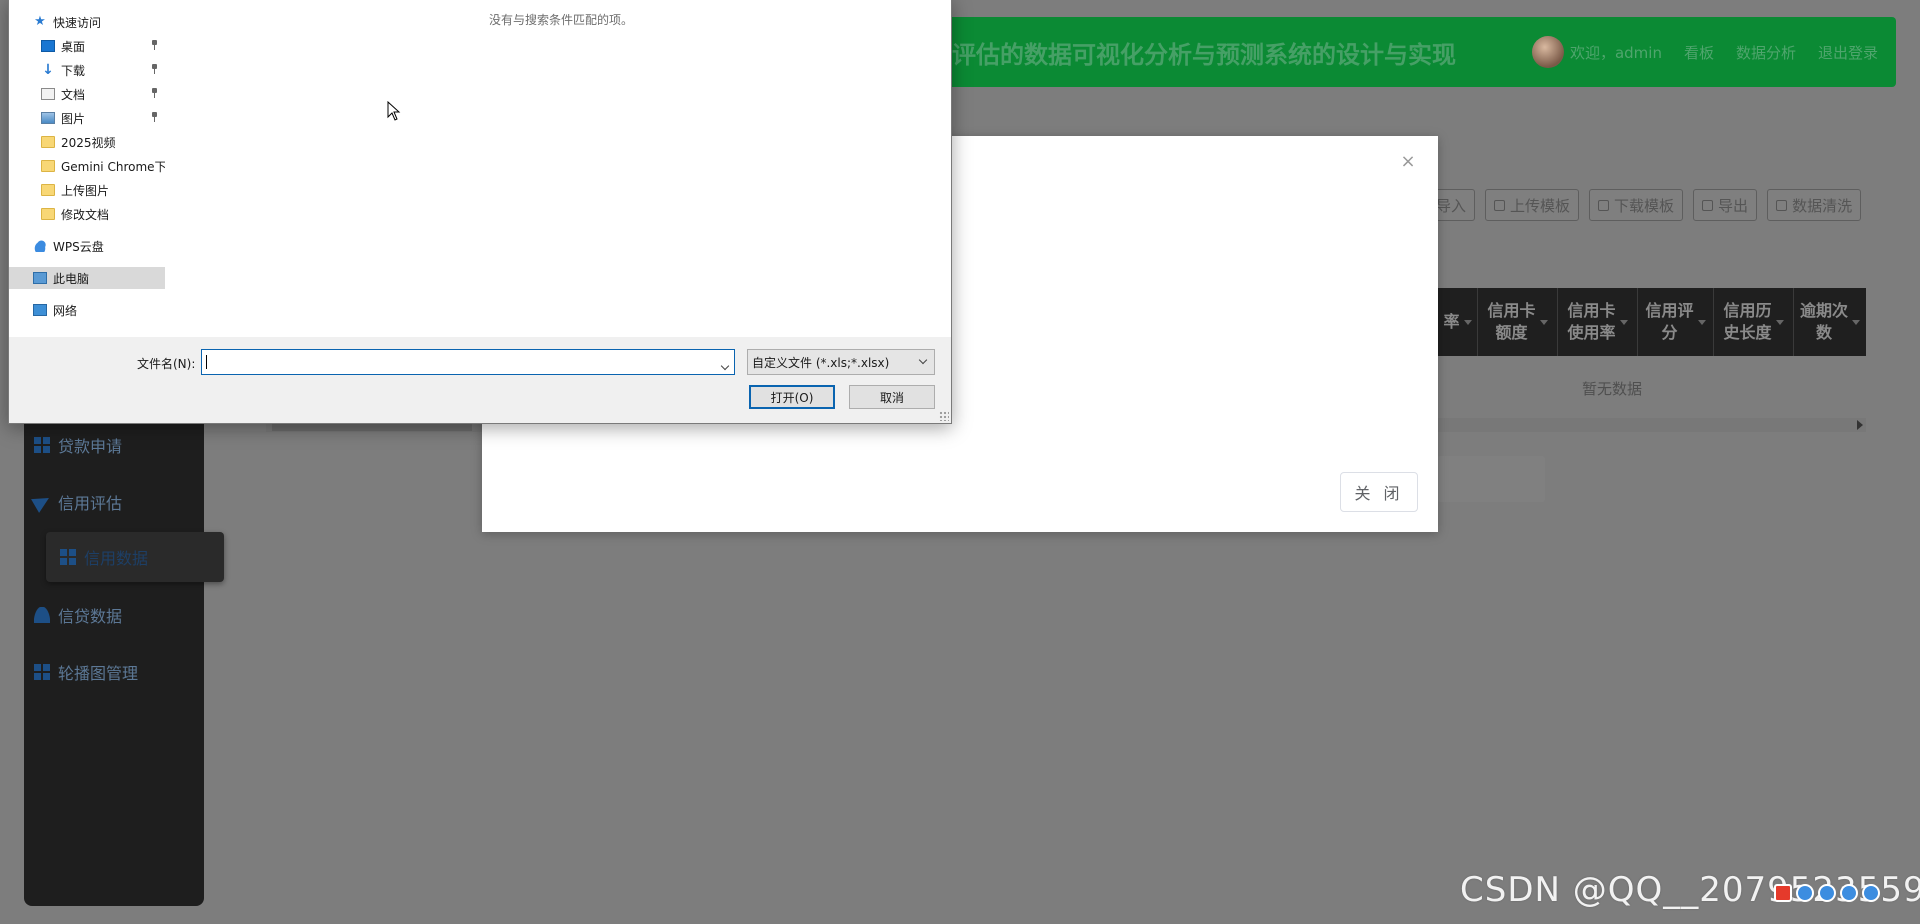 The width and height of the screenshot is (1920, 924). Describe the element at coordinates (1830, 322) in the screenshot. I see `column-header: 逾期次数` at that location.